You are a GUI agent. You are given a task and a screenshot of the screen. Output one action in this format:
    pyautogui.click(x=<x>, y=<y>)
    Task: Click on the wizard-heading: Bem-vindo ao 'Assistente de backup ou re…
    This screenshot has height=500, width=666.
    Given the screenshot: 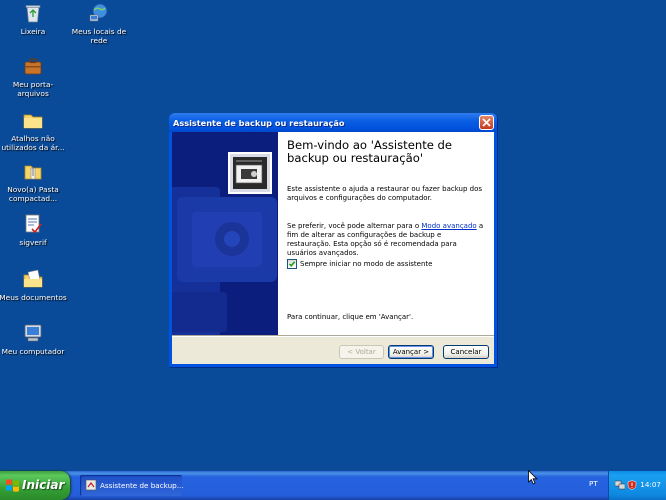 What is the action you would take?
    pyautogui.click(x=370, y=151)
    